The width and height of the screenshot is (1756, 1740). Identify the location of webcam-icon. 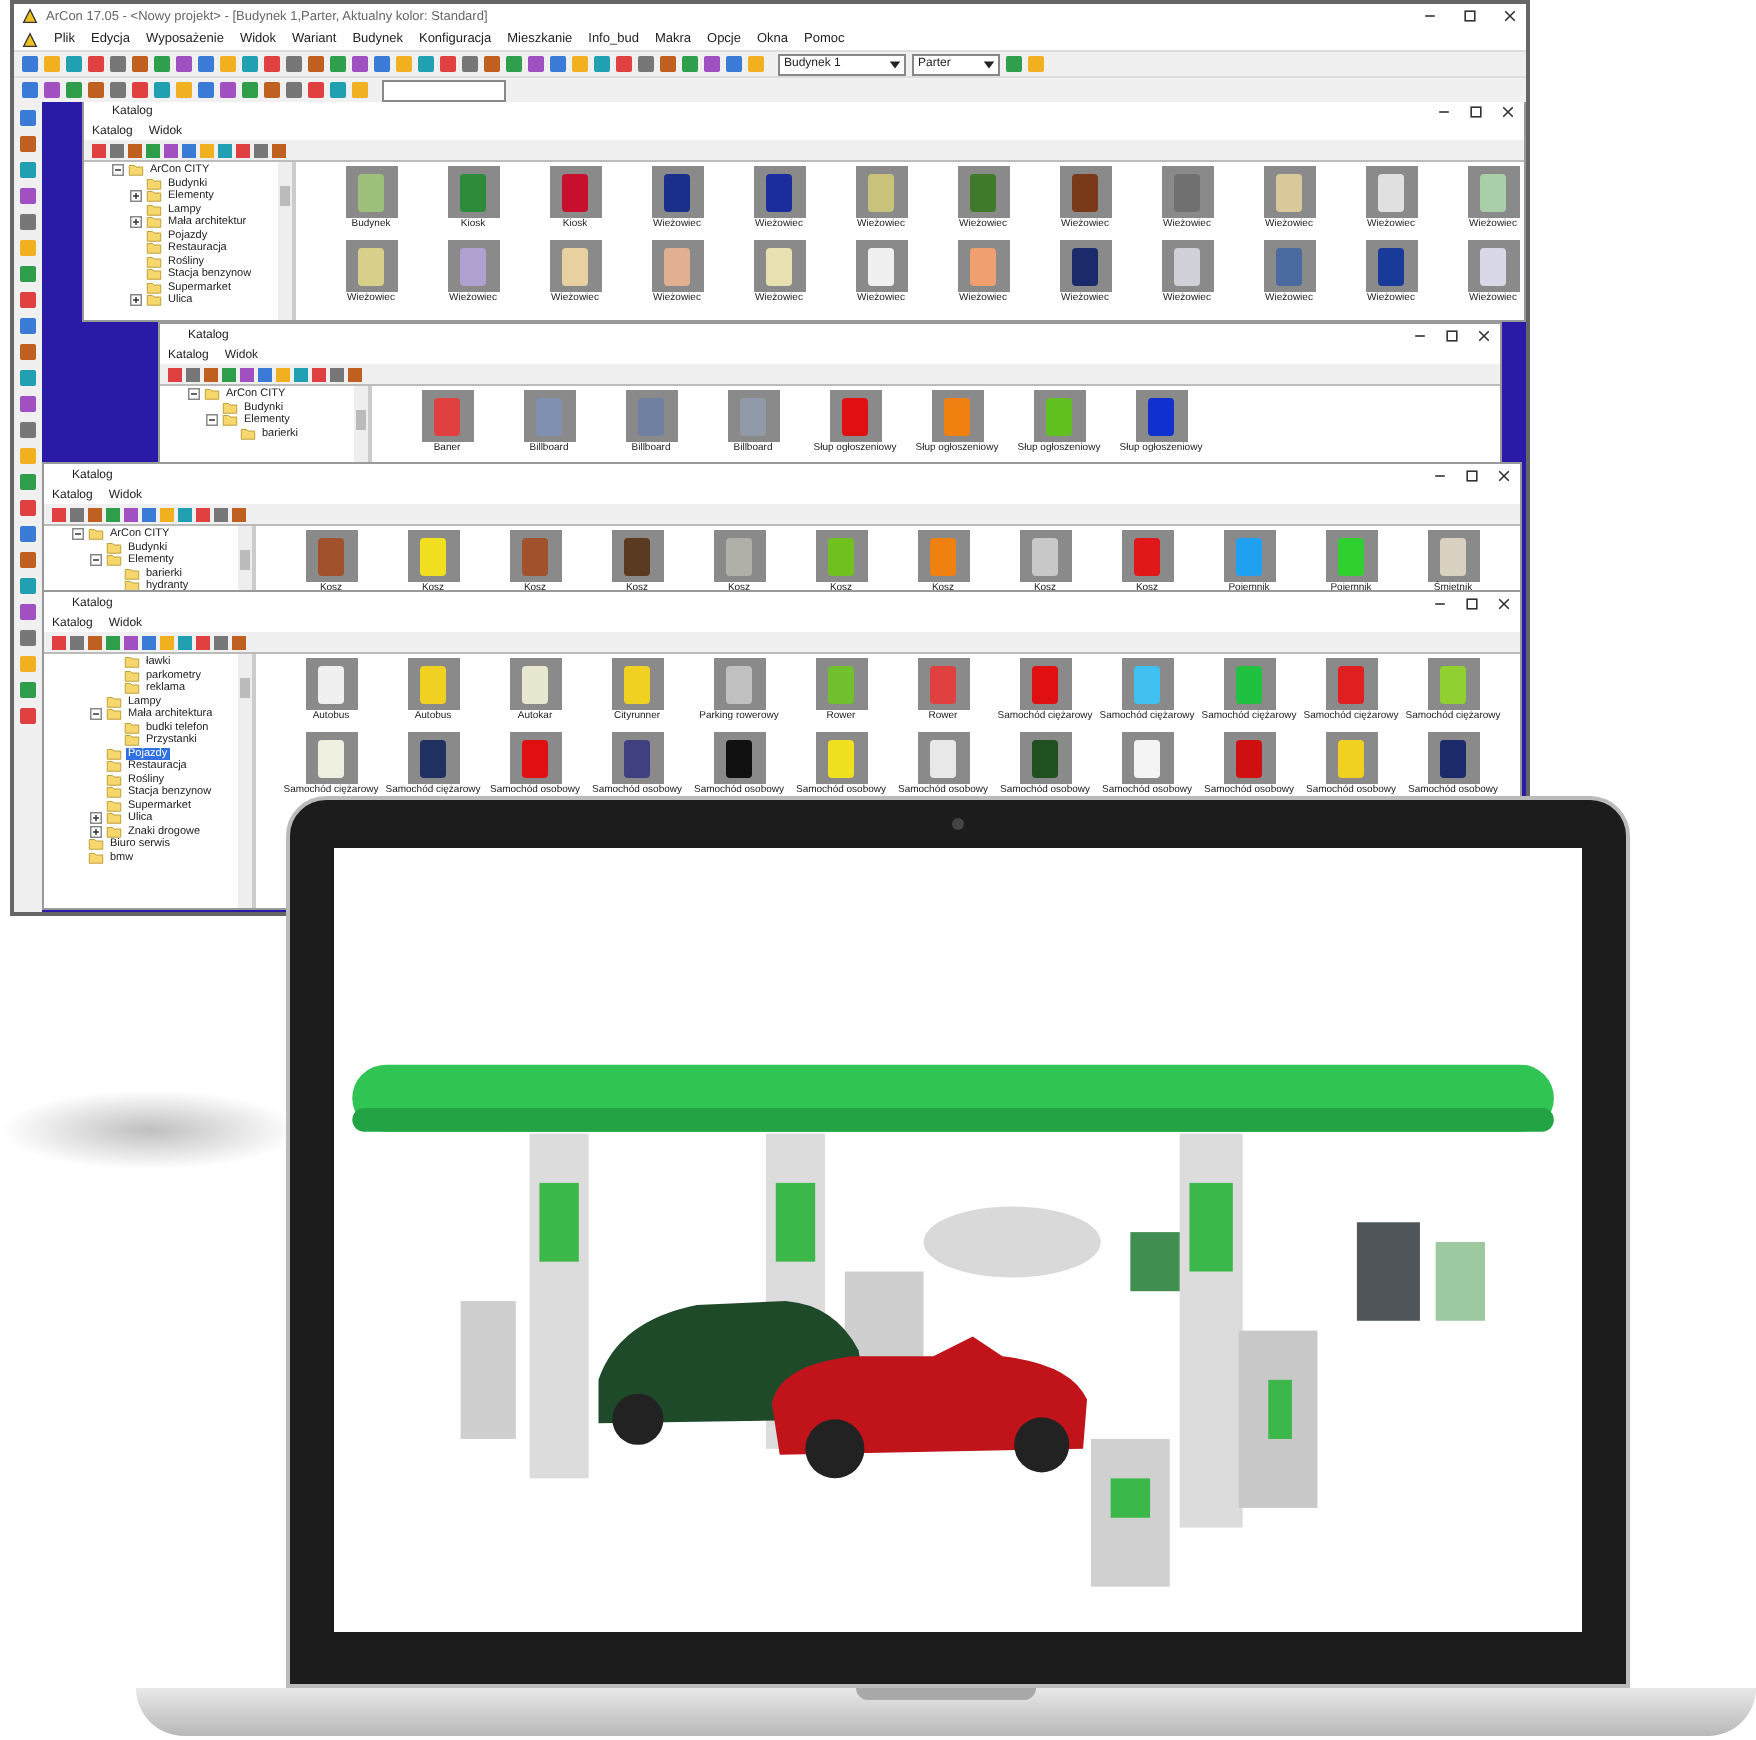
(958, 824).